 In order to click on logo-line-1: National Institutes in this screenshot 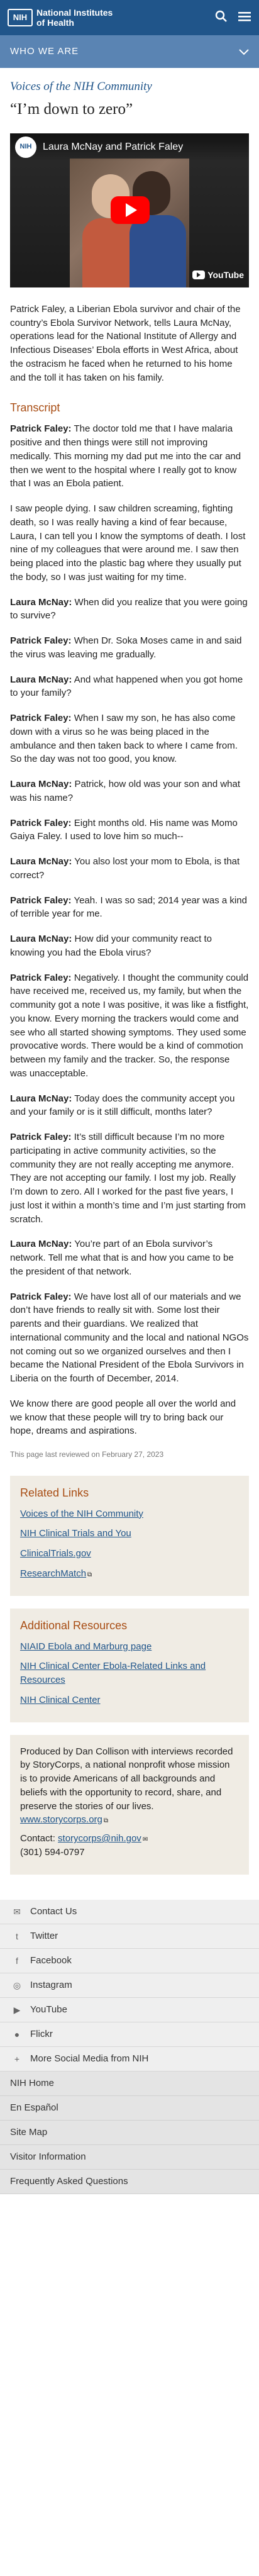, I will do `click(75, 12)`.